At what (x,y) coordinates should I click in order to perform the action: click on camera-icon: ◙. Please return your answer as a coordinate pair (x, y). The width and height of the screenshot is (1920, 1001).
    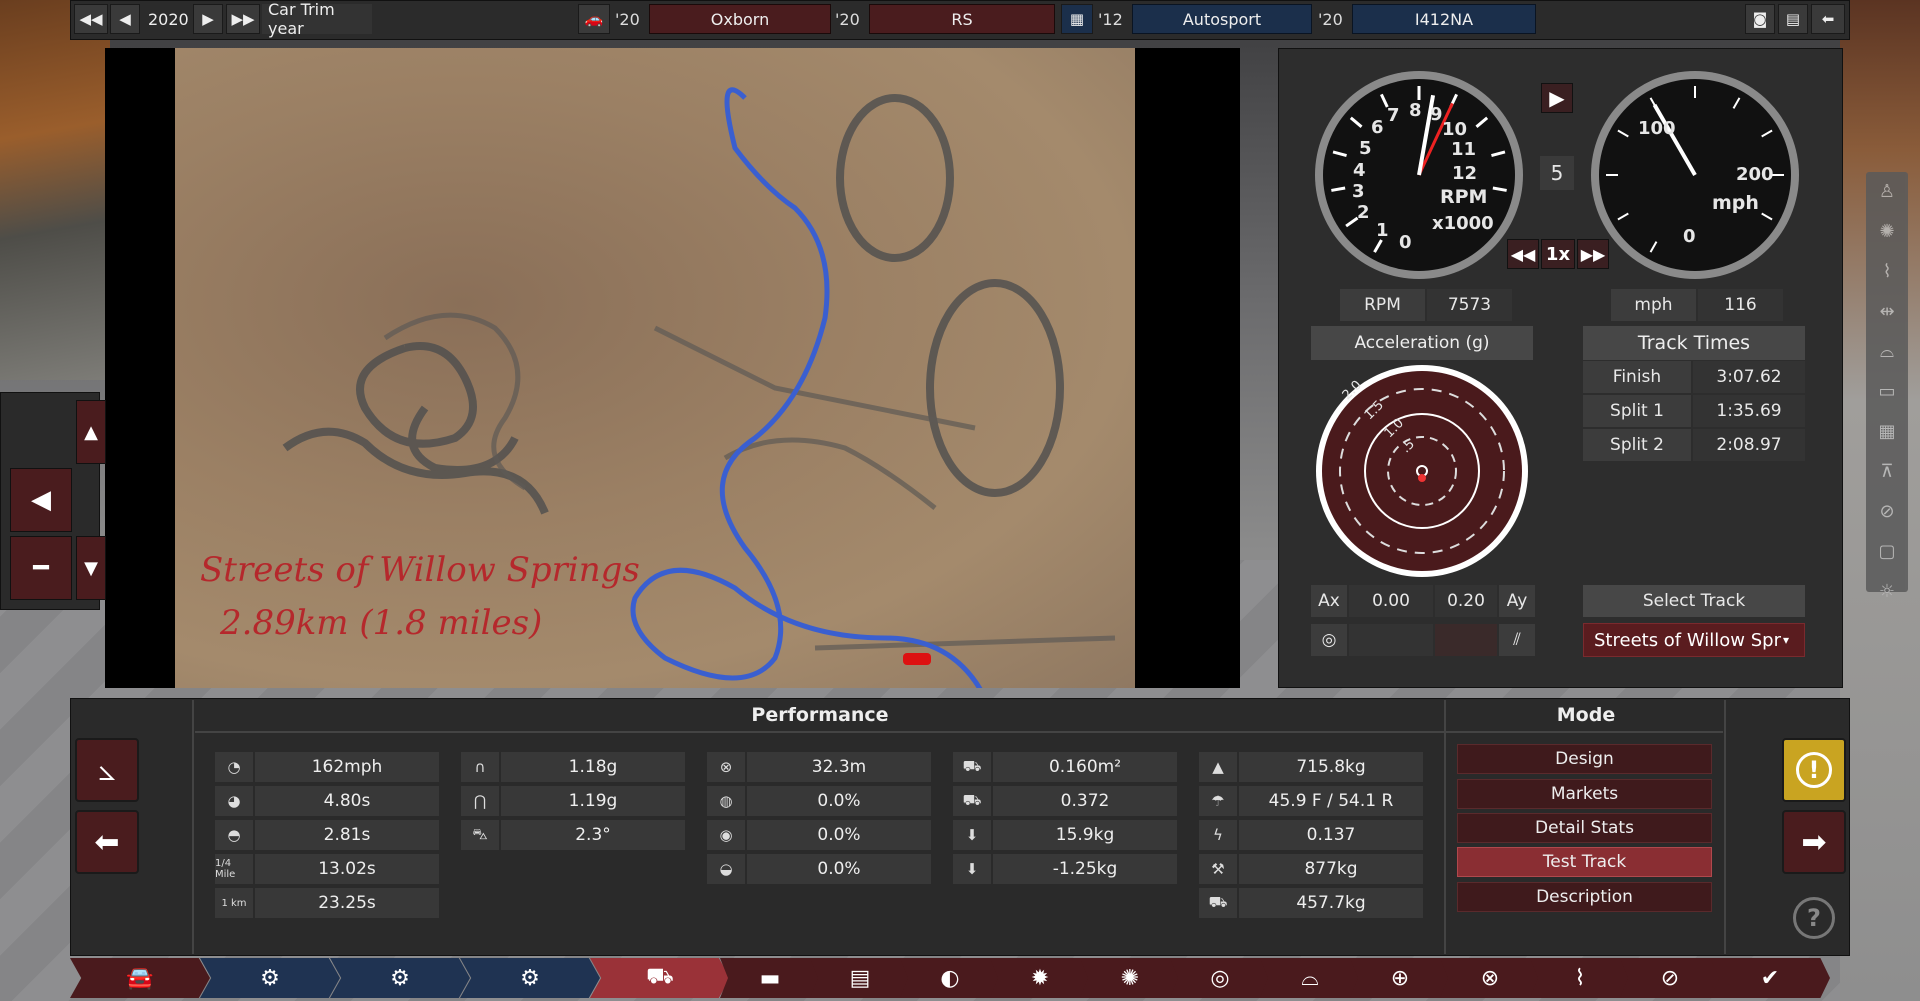
    Looking at the image, I should click on (1760, 19).